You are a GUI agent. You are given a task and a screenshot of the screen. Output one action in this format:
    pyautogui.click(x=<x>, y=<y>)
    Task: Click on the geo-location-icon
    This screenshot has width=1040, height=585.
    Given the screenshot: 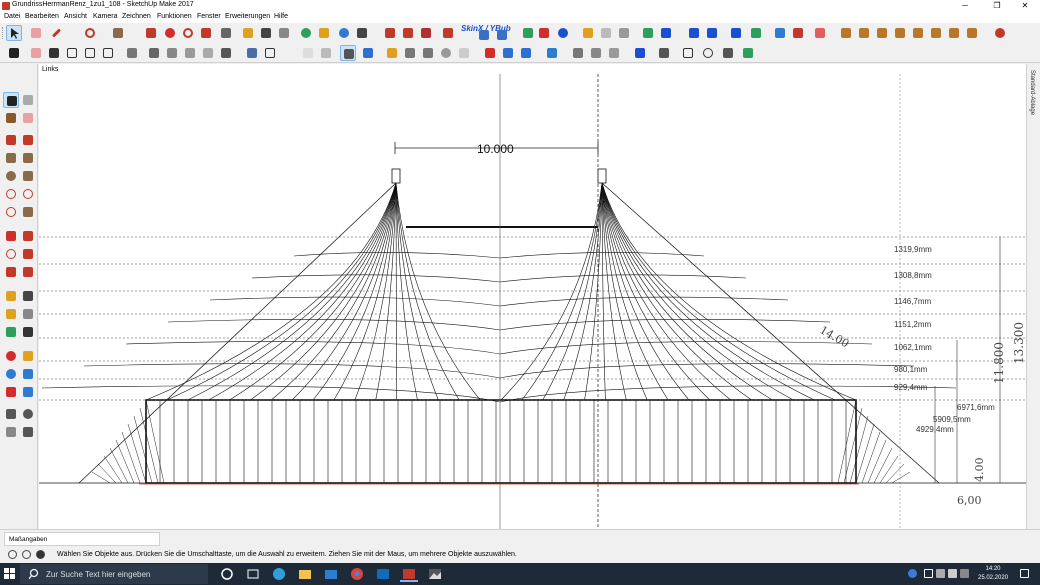 What is the action you would take?
    pyautogui.click(x=12, y=554)
    